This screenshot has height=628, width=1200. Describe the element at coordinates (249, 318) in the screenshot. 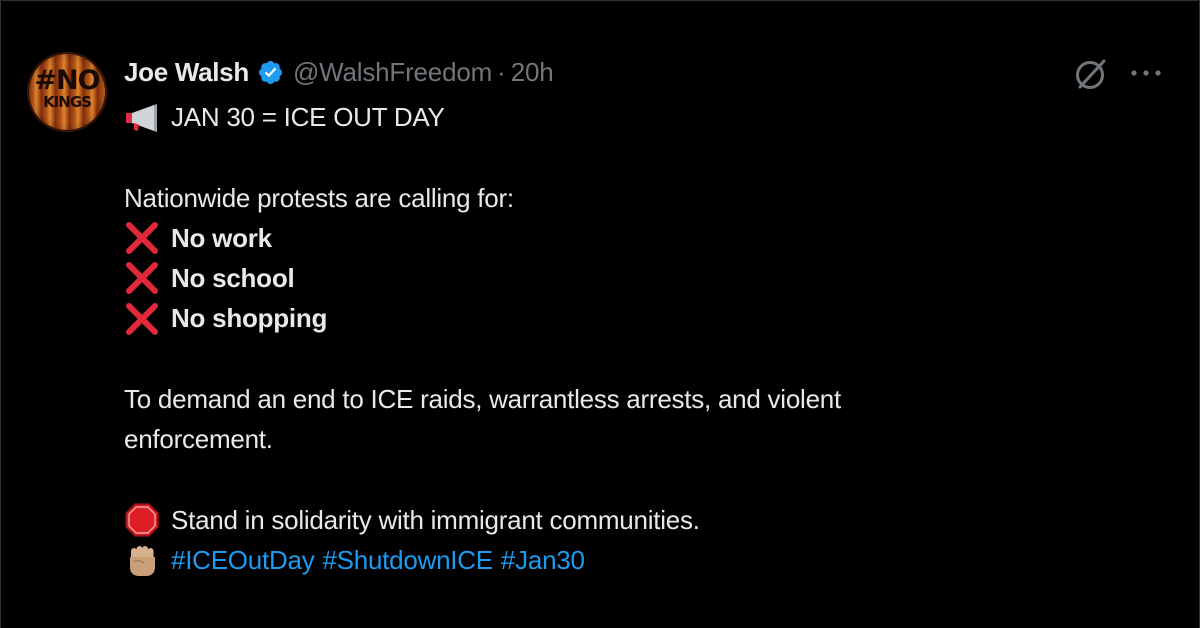

I see `demand-text: No shopping` at that location.